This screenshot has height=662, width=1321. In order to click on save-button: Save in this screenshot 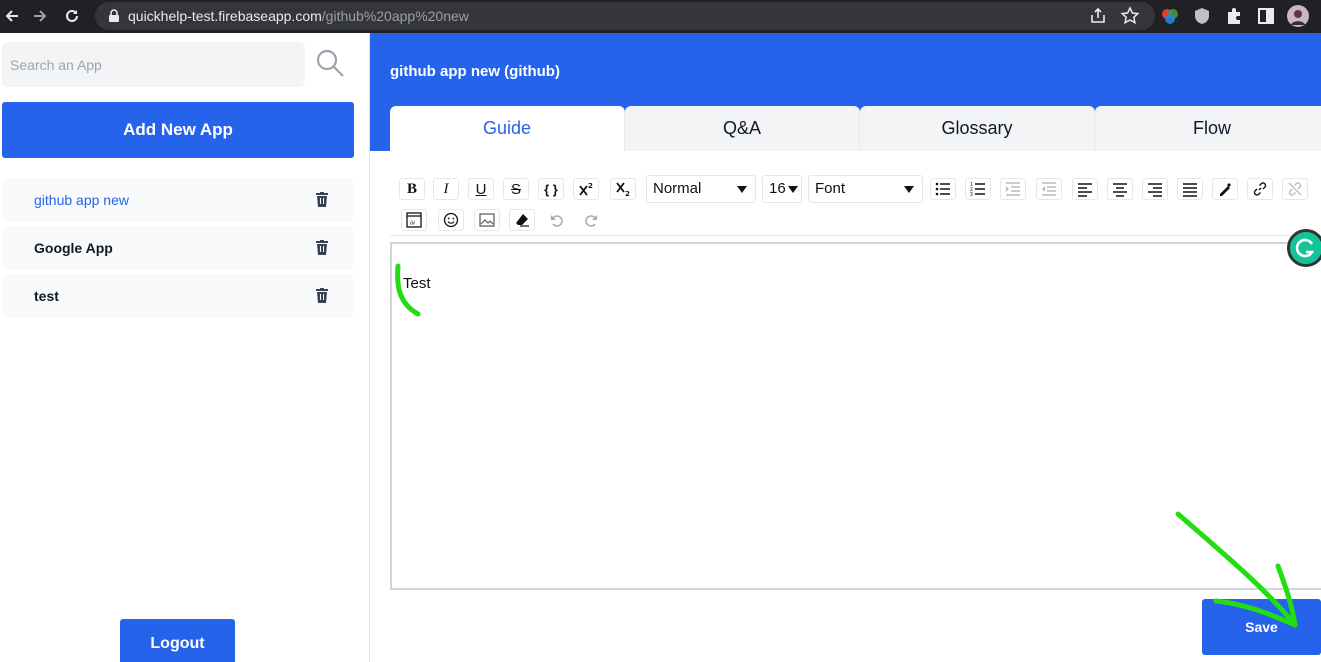, I will do `click(1261, 627)`.